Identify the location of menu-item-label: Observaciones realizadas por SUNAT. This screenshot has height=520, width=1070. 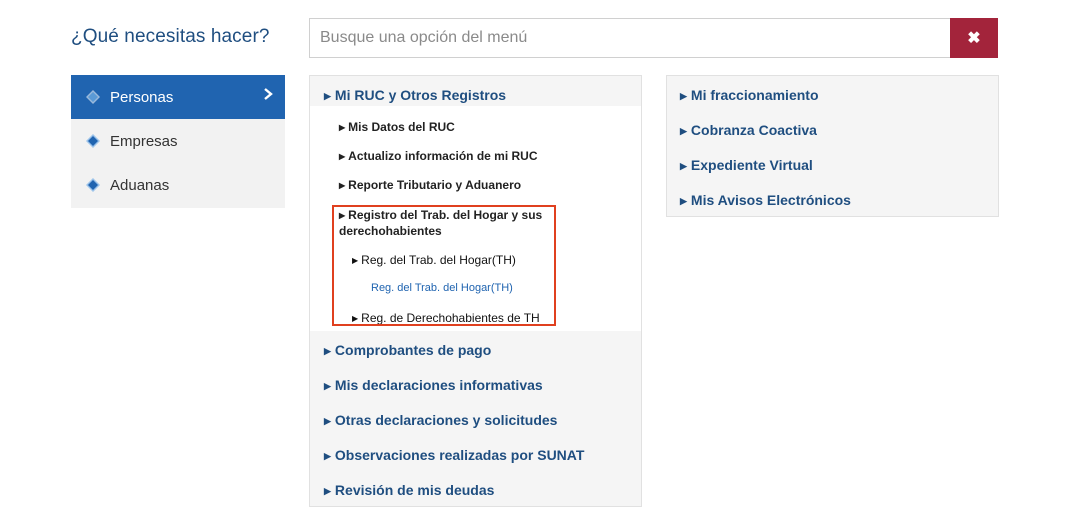
(459, 455).